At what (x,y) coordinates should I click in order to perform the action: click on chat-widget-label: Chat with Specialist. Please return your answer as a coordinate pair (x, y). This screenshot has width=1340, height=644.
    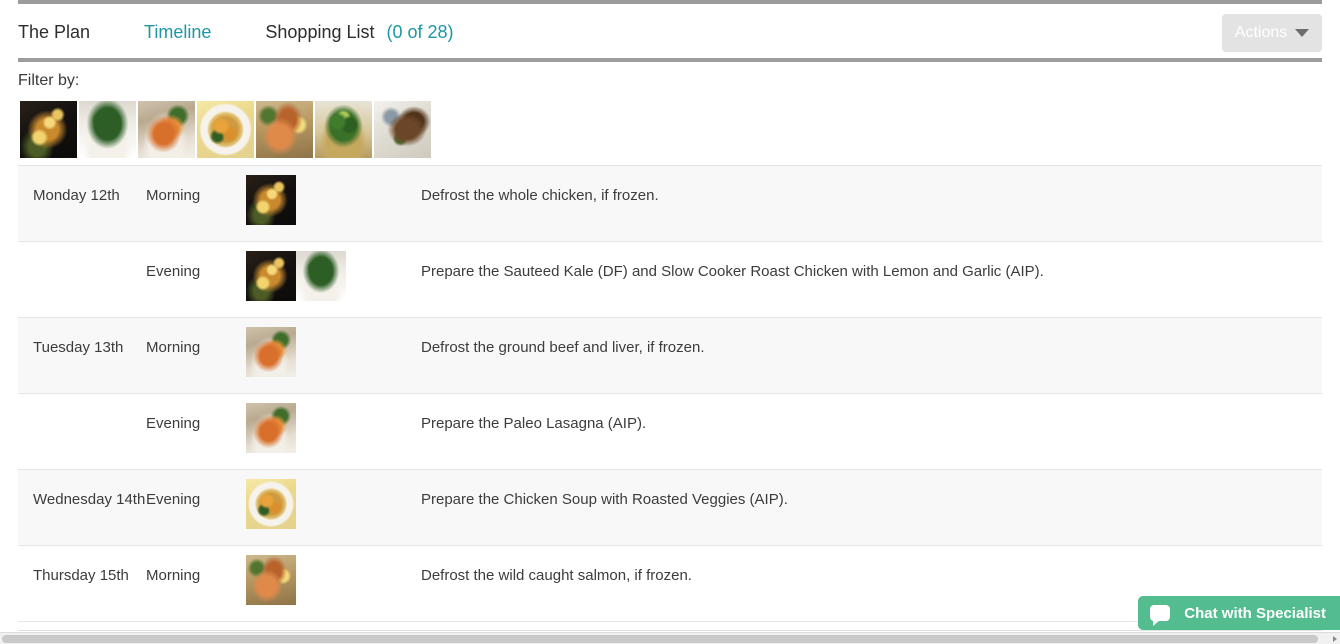
    Looking at the image, I should click on (1255, 613).